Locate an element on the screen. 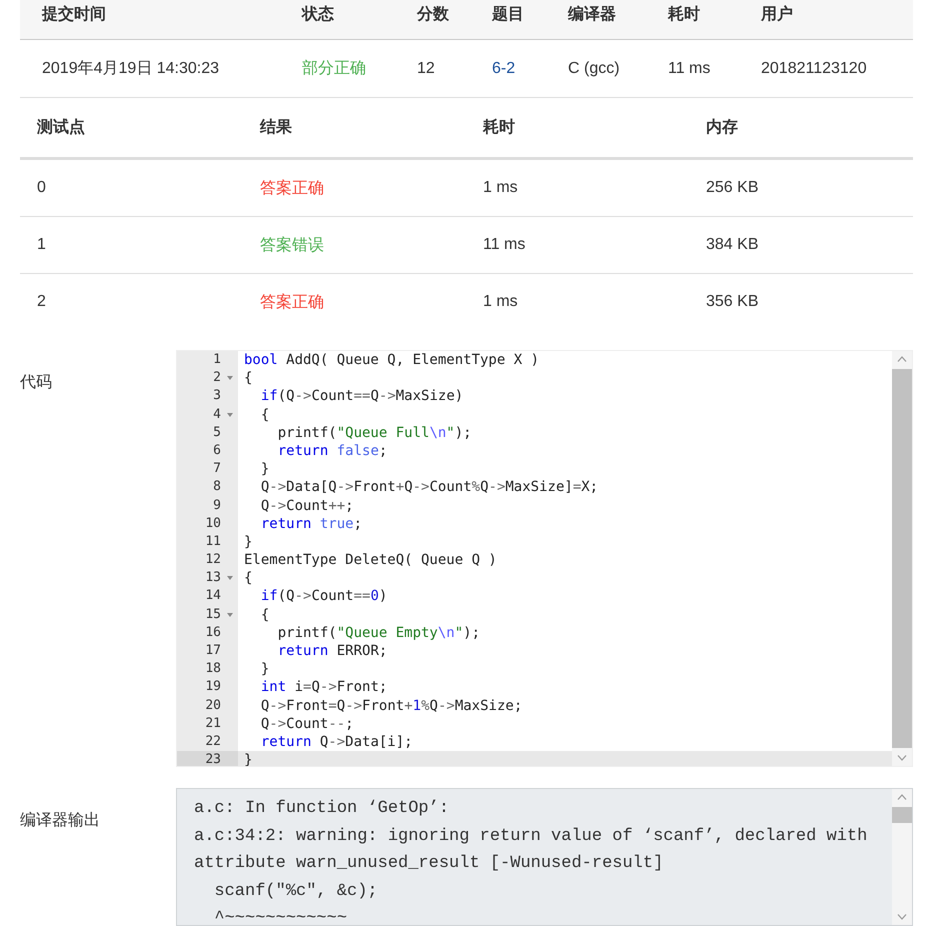 The height and width of the screenshot is (926, 931). line-number: 3 is located at coordinates (216, 396).